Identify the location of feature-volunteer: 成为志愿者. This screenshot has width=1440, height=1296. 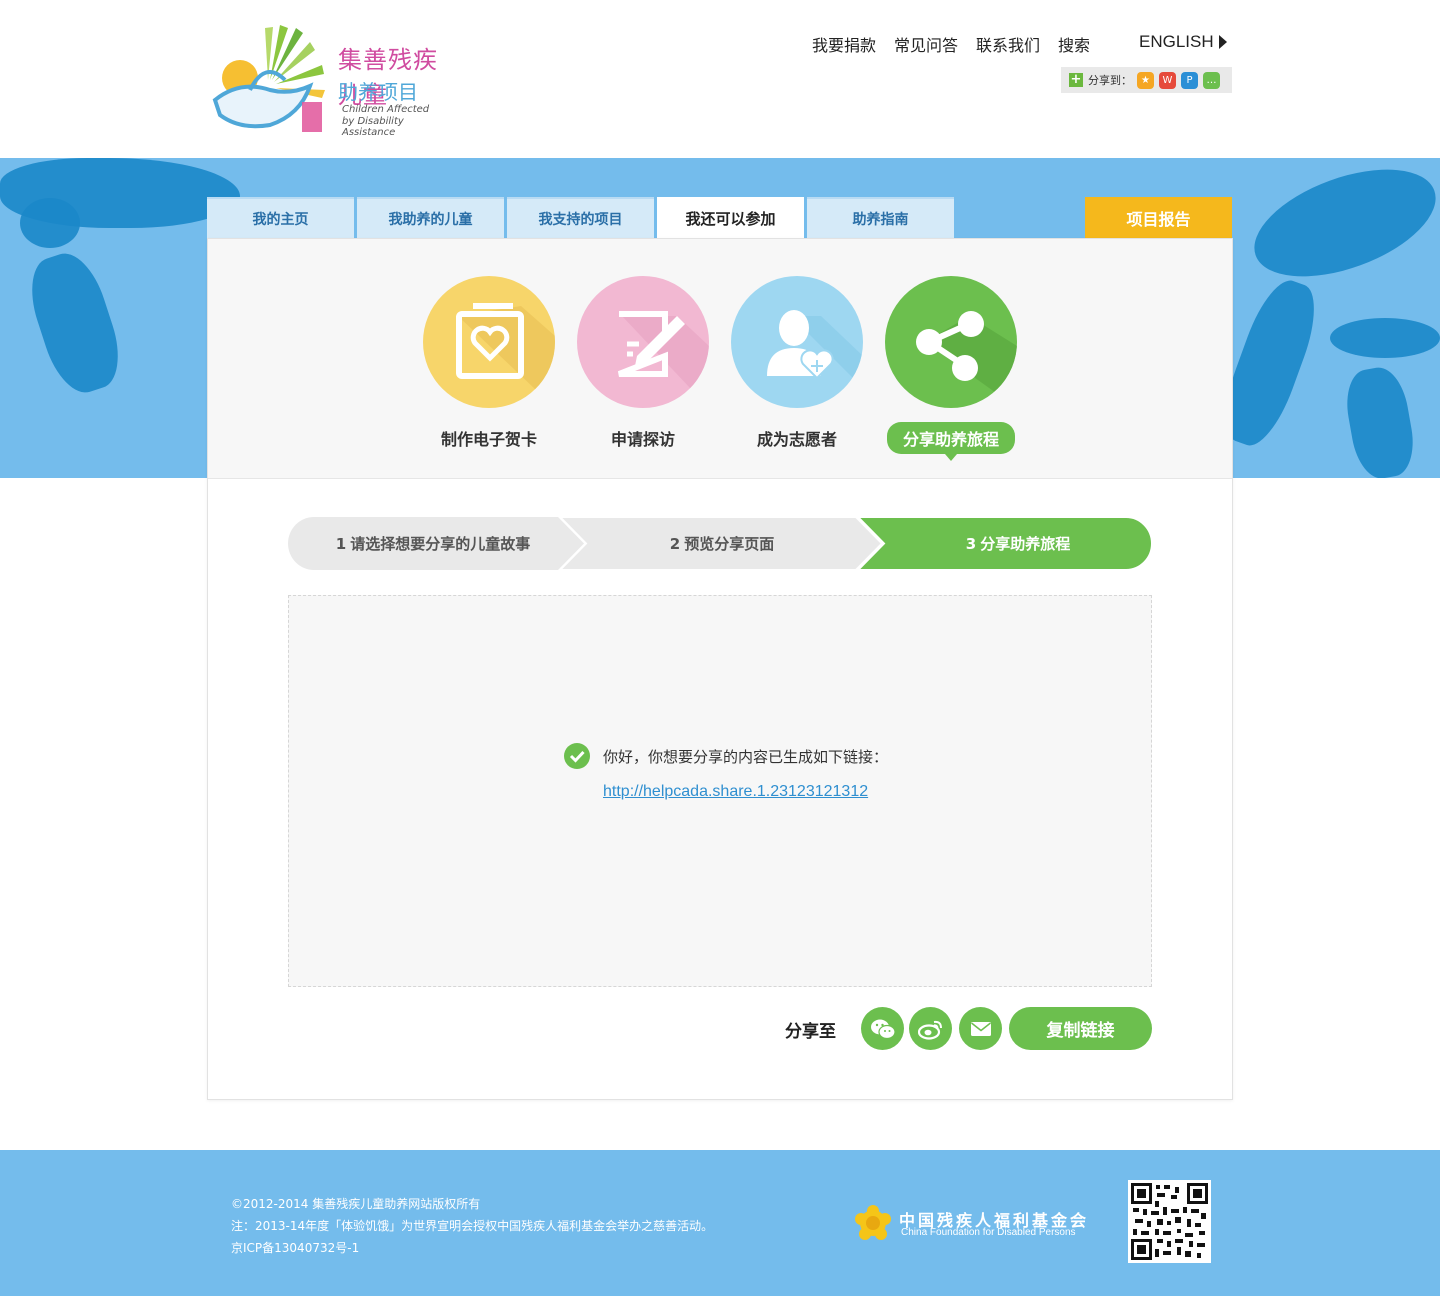
(797, 363).